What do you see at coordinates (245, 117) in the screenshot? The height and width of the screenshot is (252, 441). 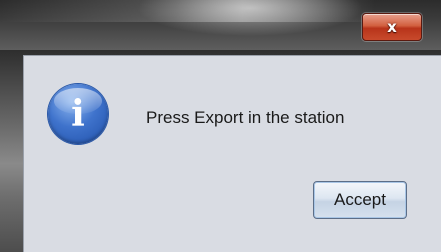 I see `dialog-message: Press Export in the station` at bounding box center [245, 117].